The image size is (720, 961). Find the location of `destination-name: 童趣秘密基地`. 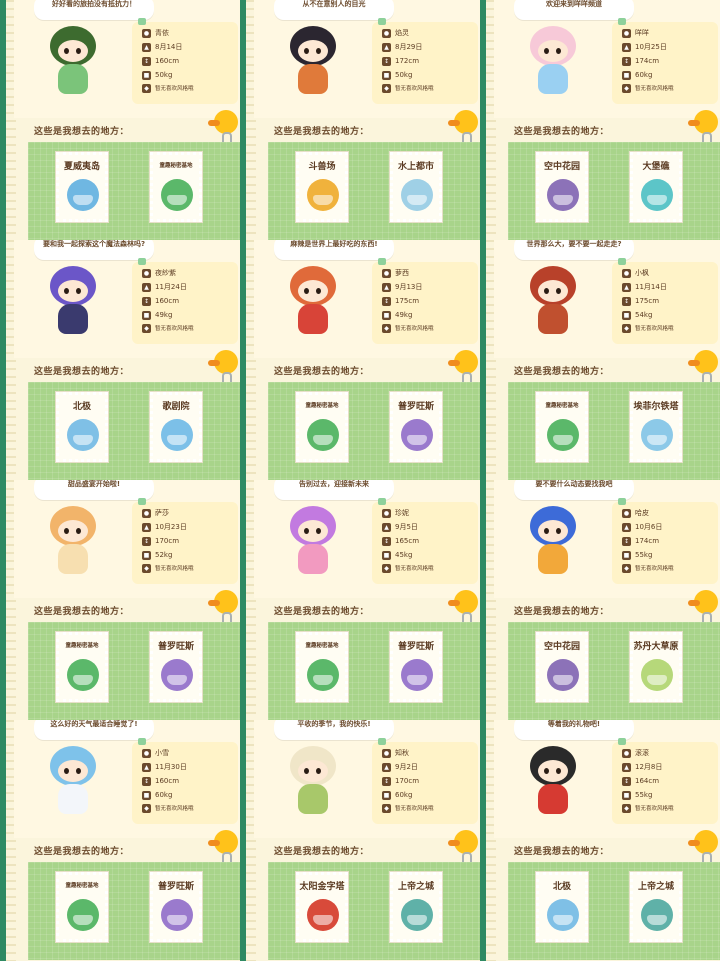

destination-name: 童趣秘密基地 is located at coordinates (176, 166).